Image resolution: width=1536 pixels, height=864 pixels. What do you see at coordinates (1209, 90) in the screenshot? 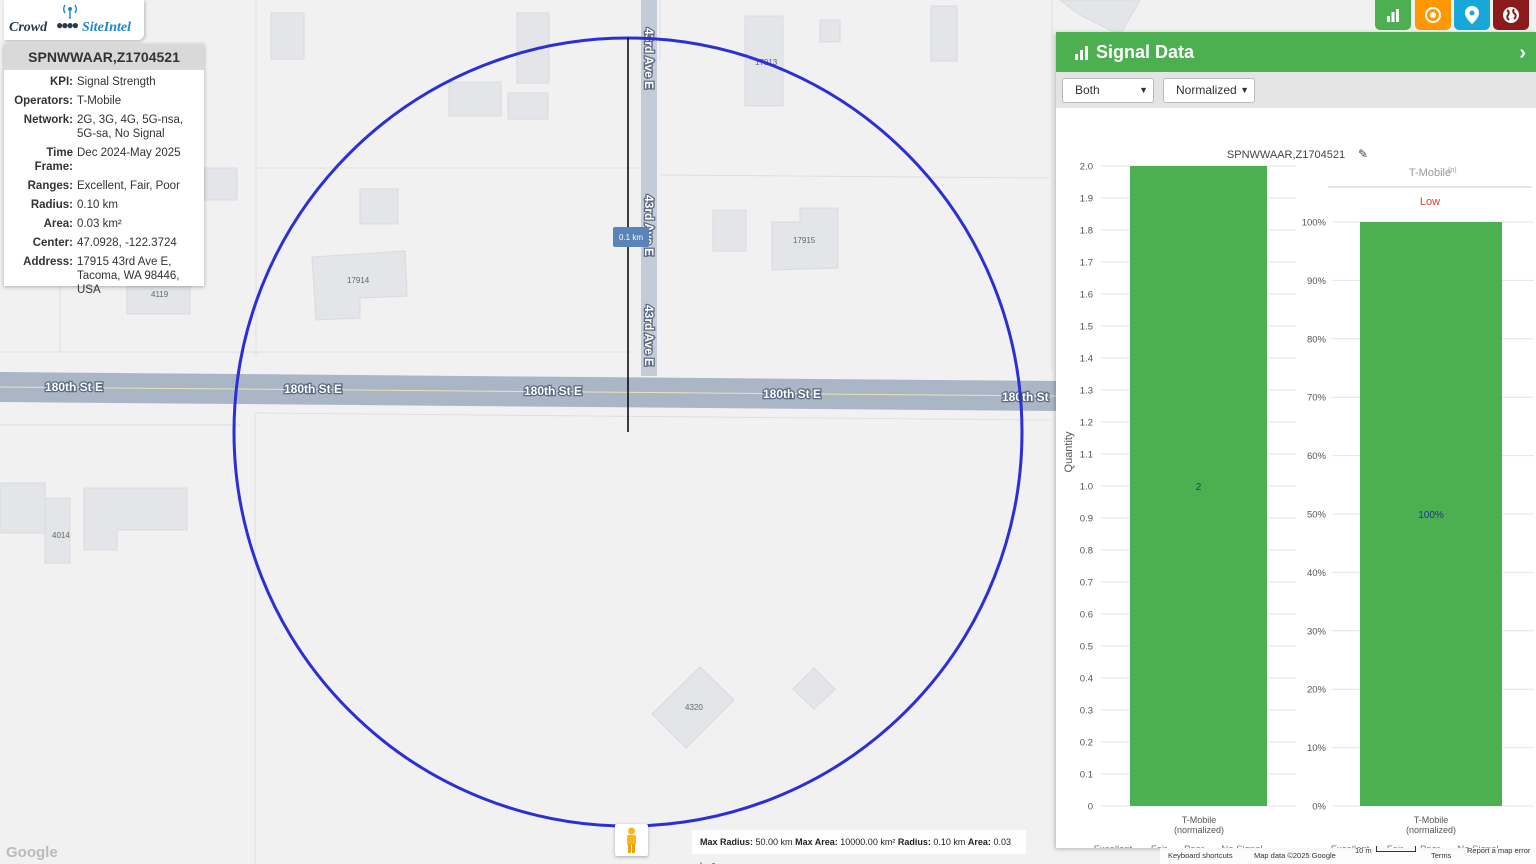
I see `mode-select: Normalized ▼` at bounding box center [1209, 90].